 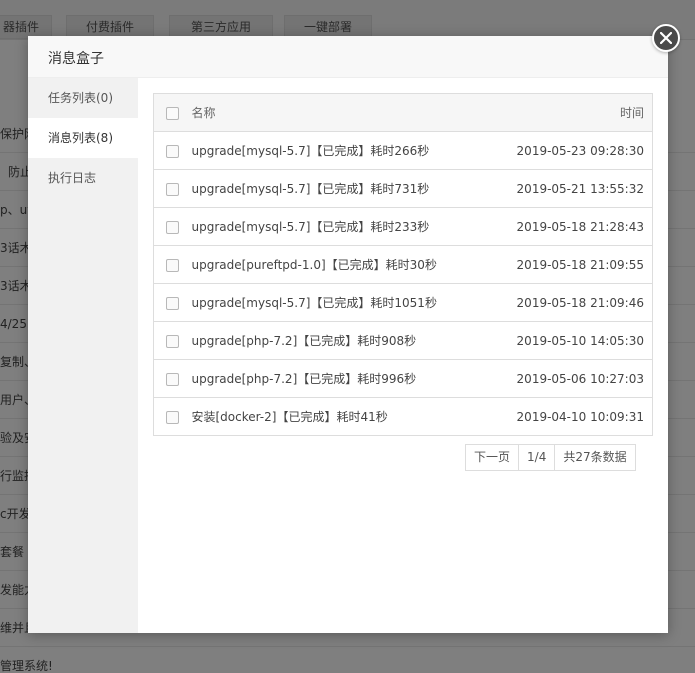 I want to click on pagination: 下一页 1/4 共27条数据, so click(x=550, y=457).